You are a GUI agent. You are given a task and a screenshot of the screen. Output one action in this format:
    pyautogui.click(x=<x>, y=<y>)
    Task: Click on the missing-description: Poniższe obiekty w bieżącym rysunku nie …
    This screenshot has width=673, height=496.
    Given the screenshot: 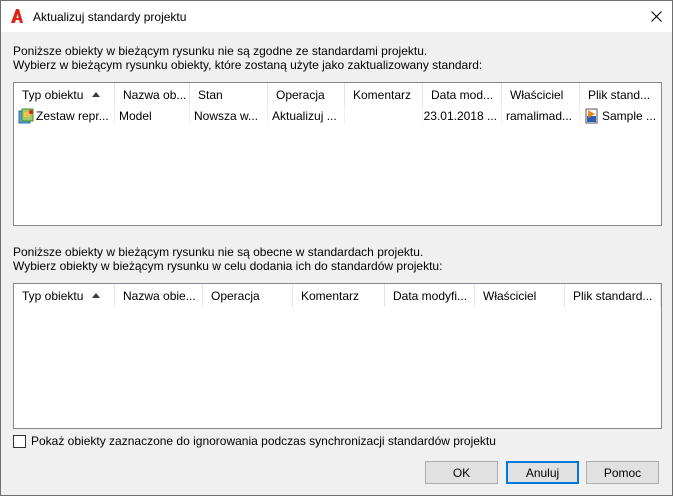 What is the action you would take?
    pyautogui.click(x=227, y=259)
    